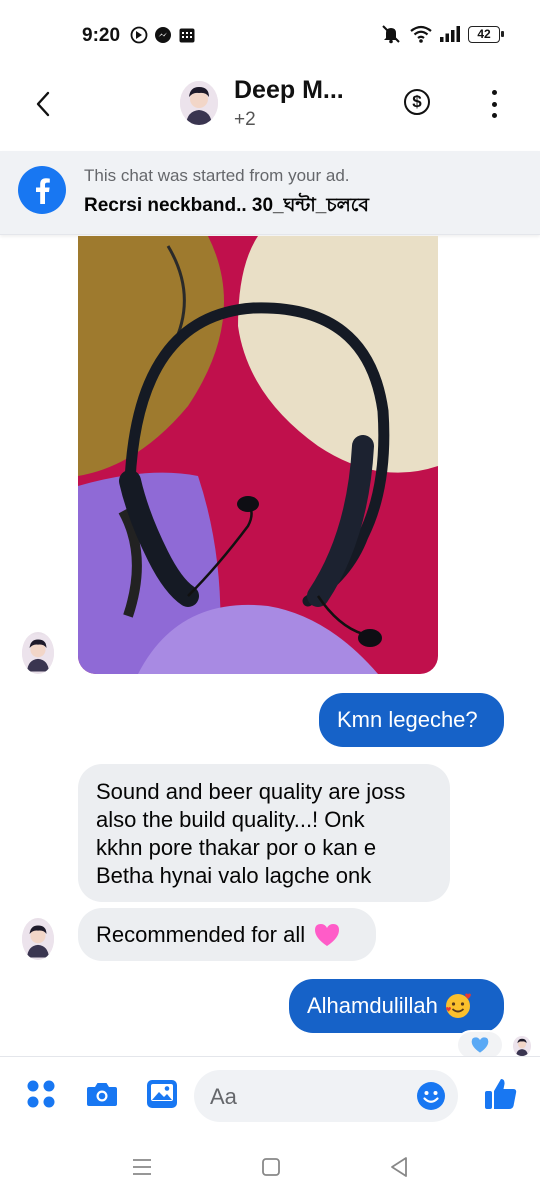 The height and width of the screenshot is (1200, 540). What do you see at coordinates (217, 175) in the screenshot?
I see `ad-notice-text: This chat was started from your ad.` at bounding box center [217, 175].